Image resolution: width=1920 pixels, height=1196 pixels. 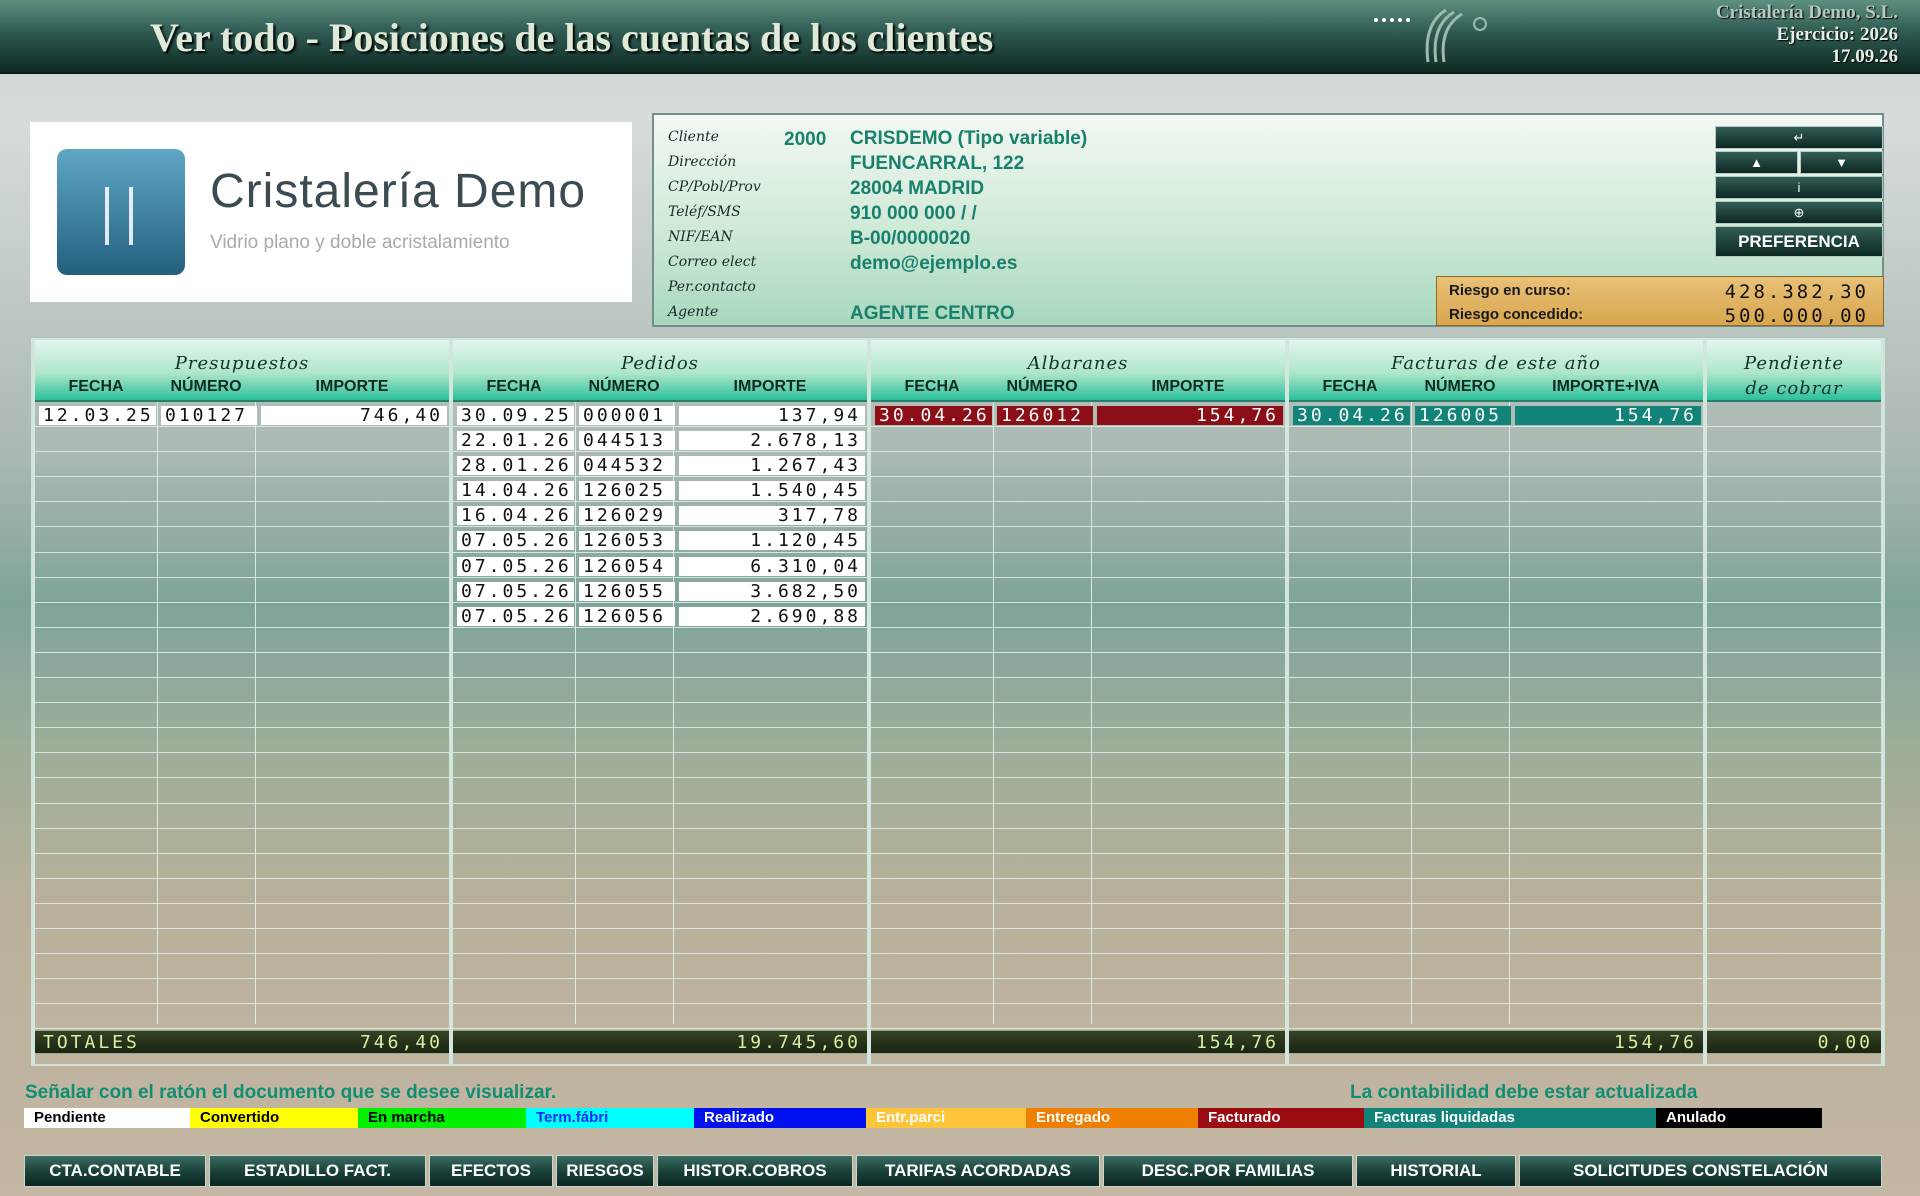 What do you see at coordinates (515, 491) in the screenshot?
I see `doc-date: 14.04.26` at bounding box center [515, 491].